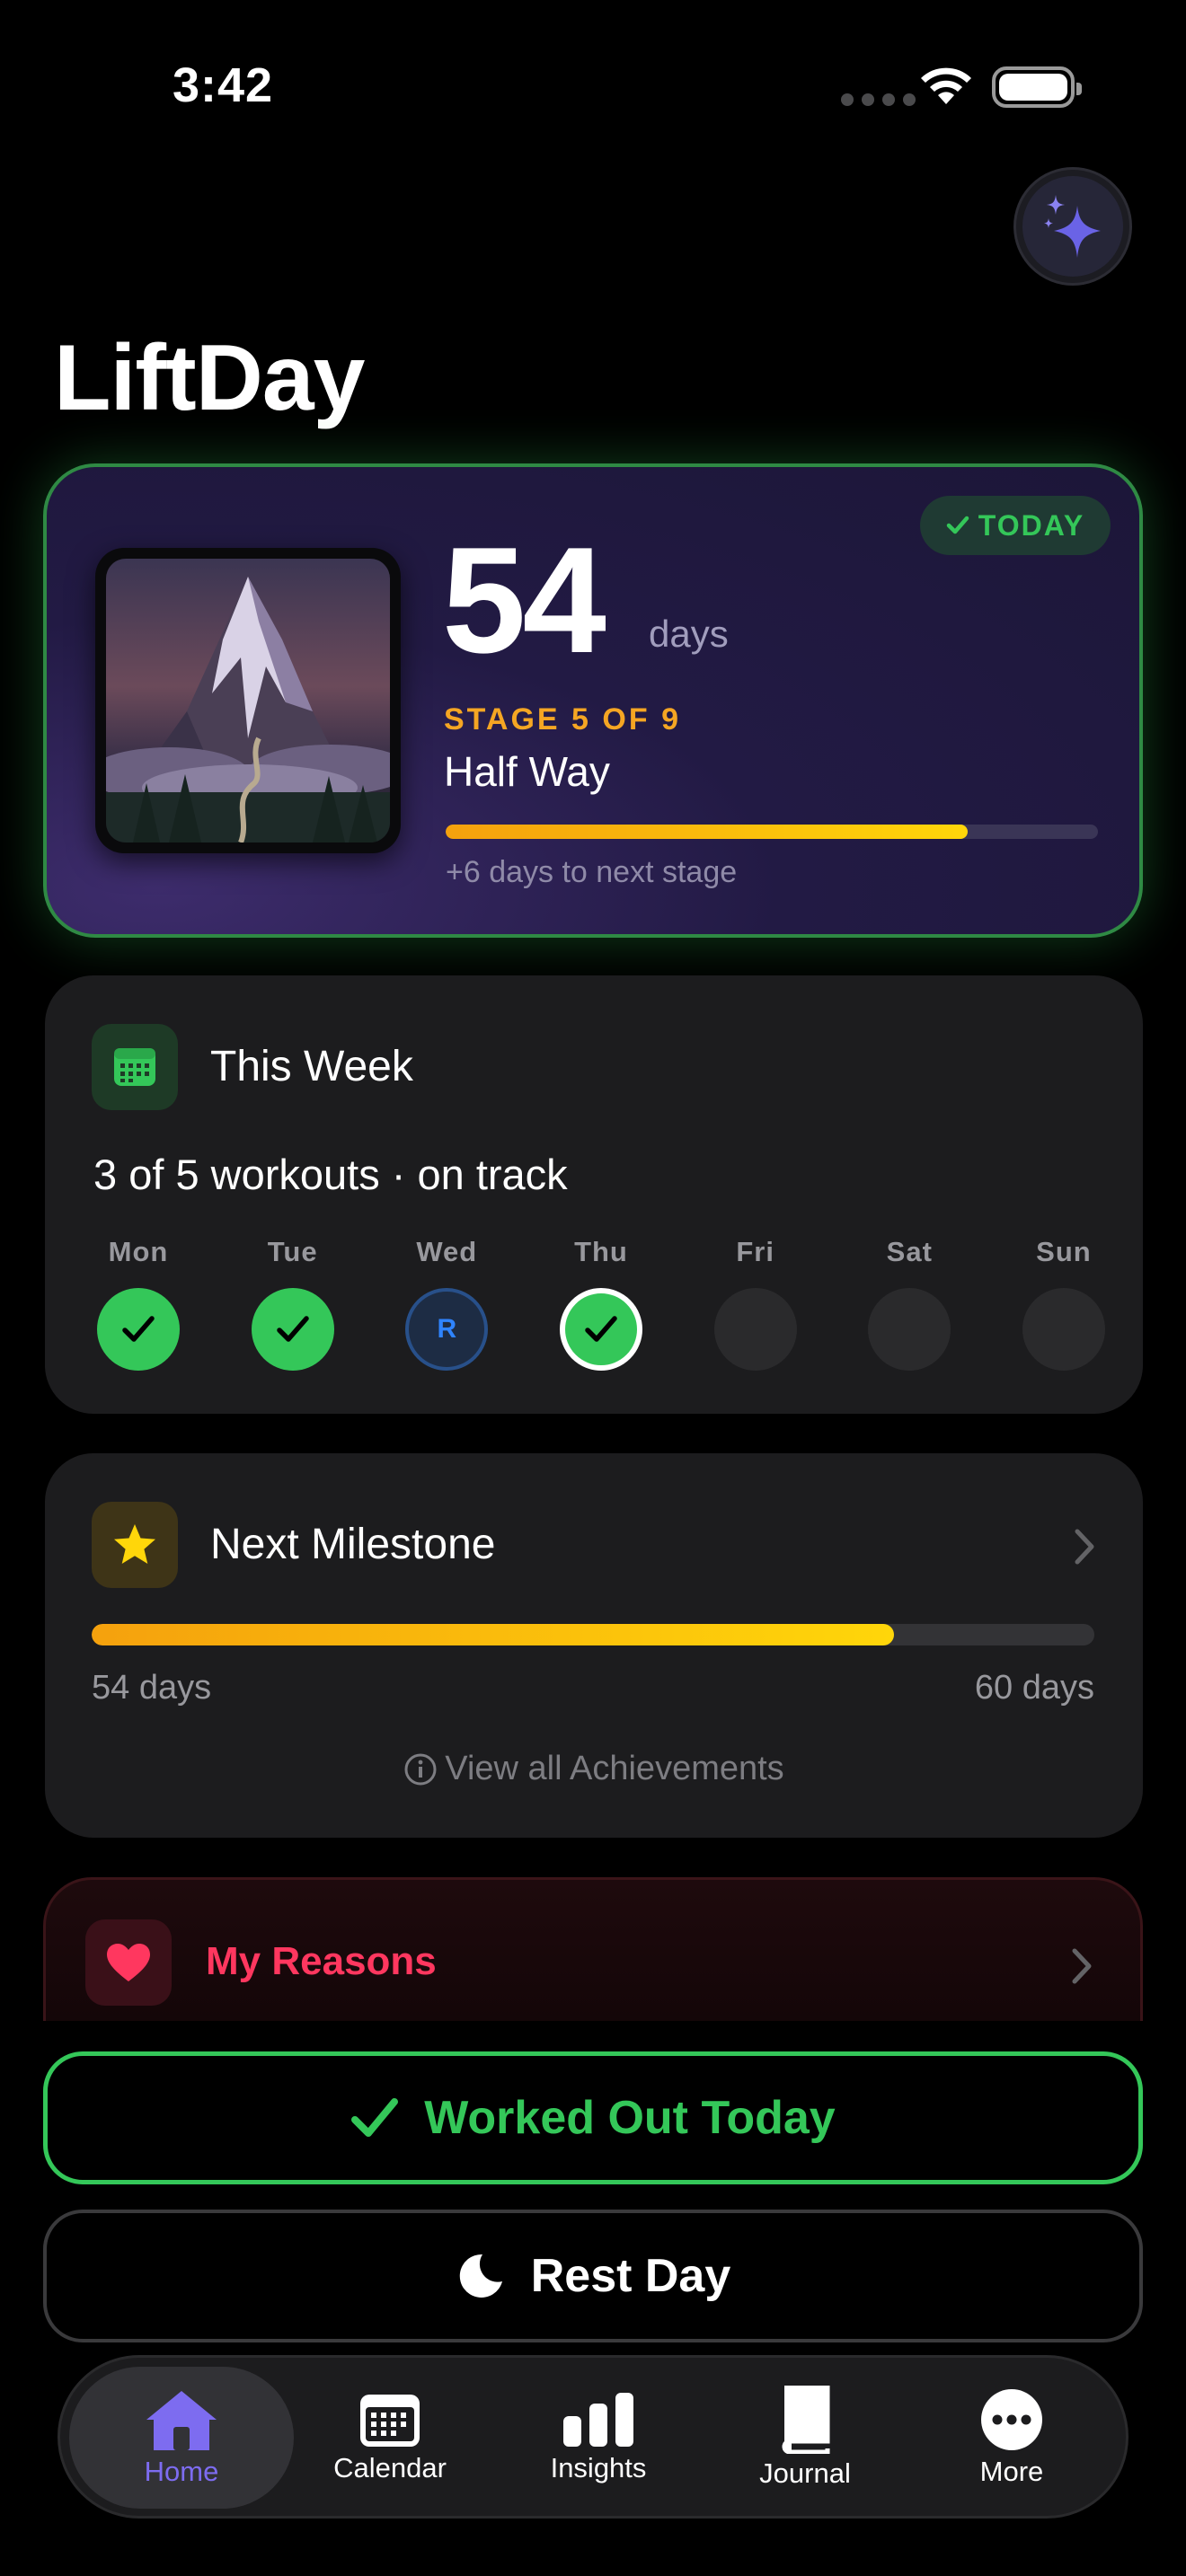 This screenshot has height=2576, width=1186. What do you see at coordinates (806, 2420) in the screenshot?
I see `book-icon` at bounding box center [806, 2420].